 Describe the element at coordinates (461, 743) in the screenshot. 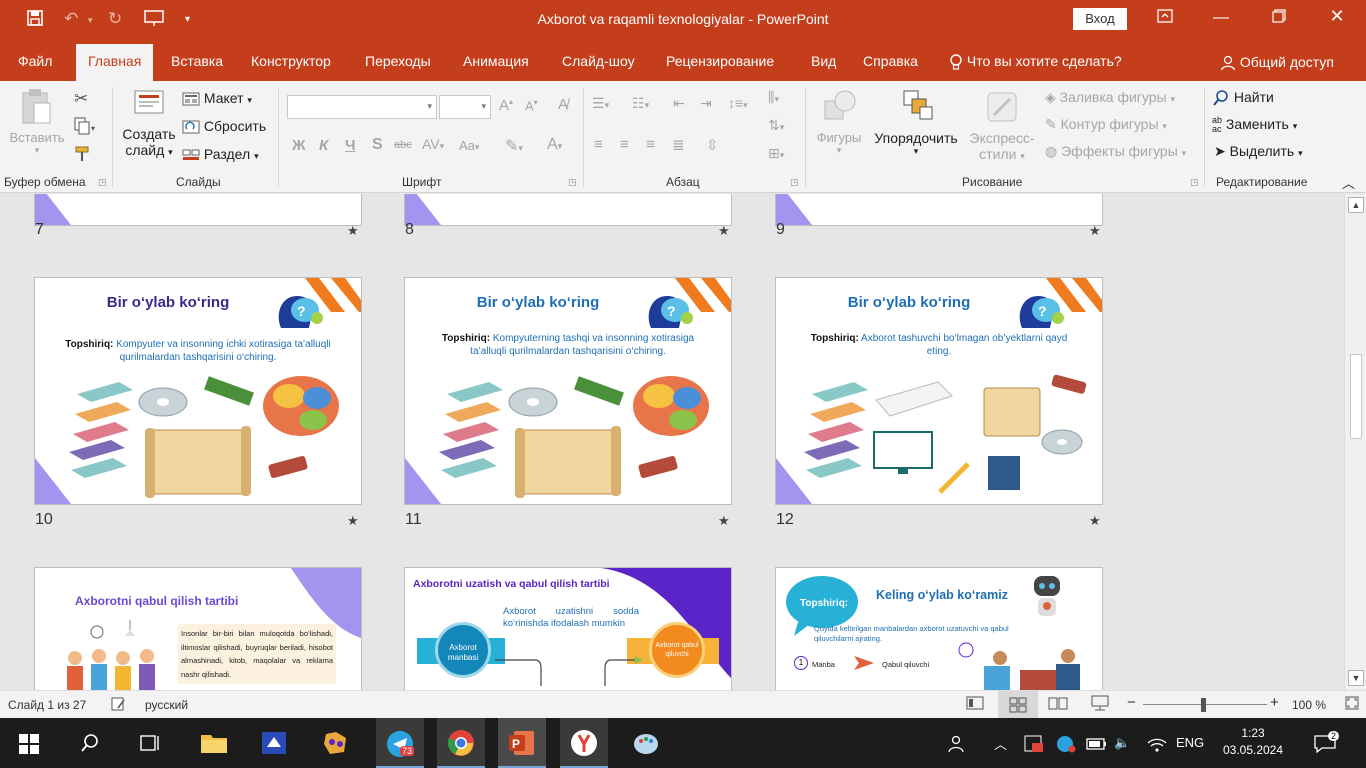

I see `chrome-icon` at that location.